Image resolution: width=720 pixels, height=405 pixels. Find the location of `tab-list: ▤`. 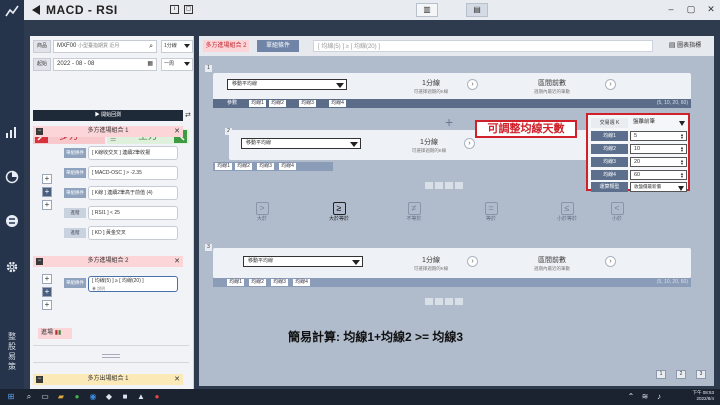

tab-list: ▤ is located at coordinates (477, 10).